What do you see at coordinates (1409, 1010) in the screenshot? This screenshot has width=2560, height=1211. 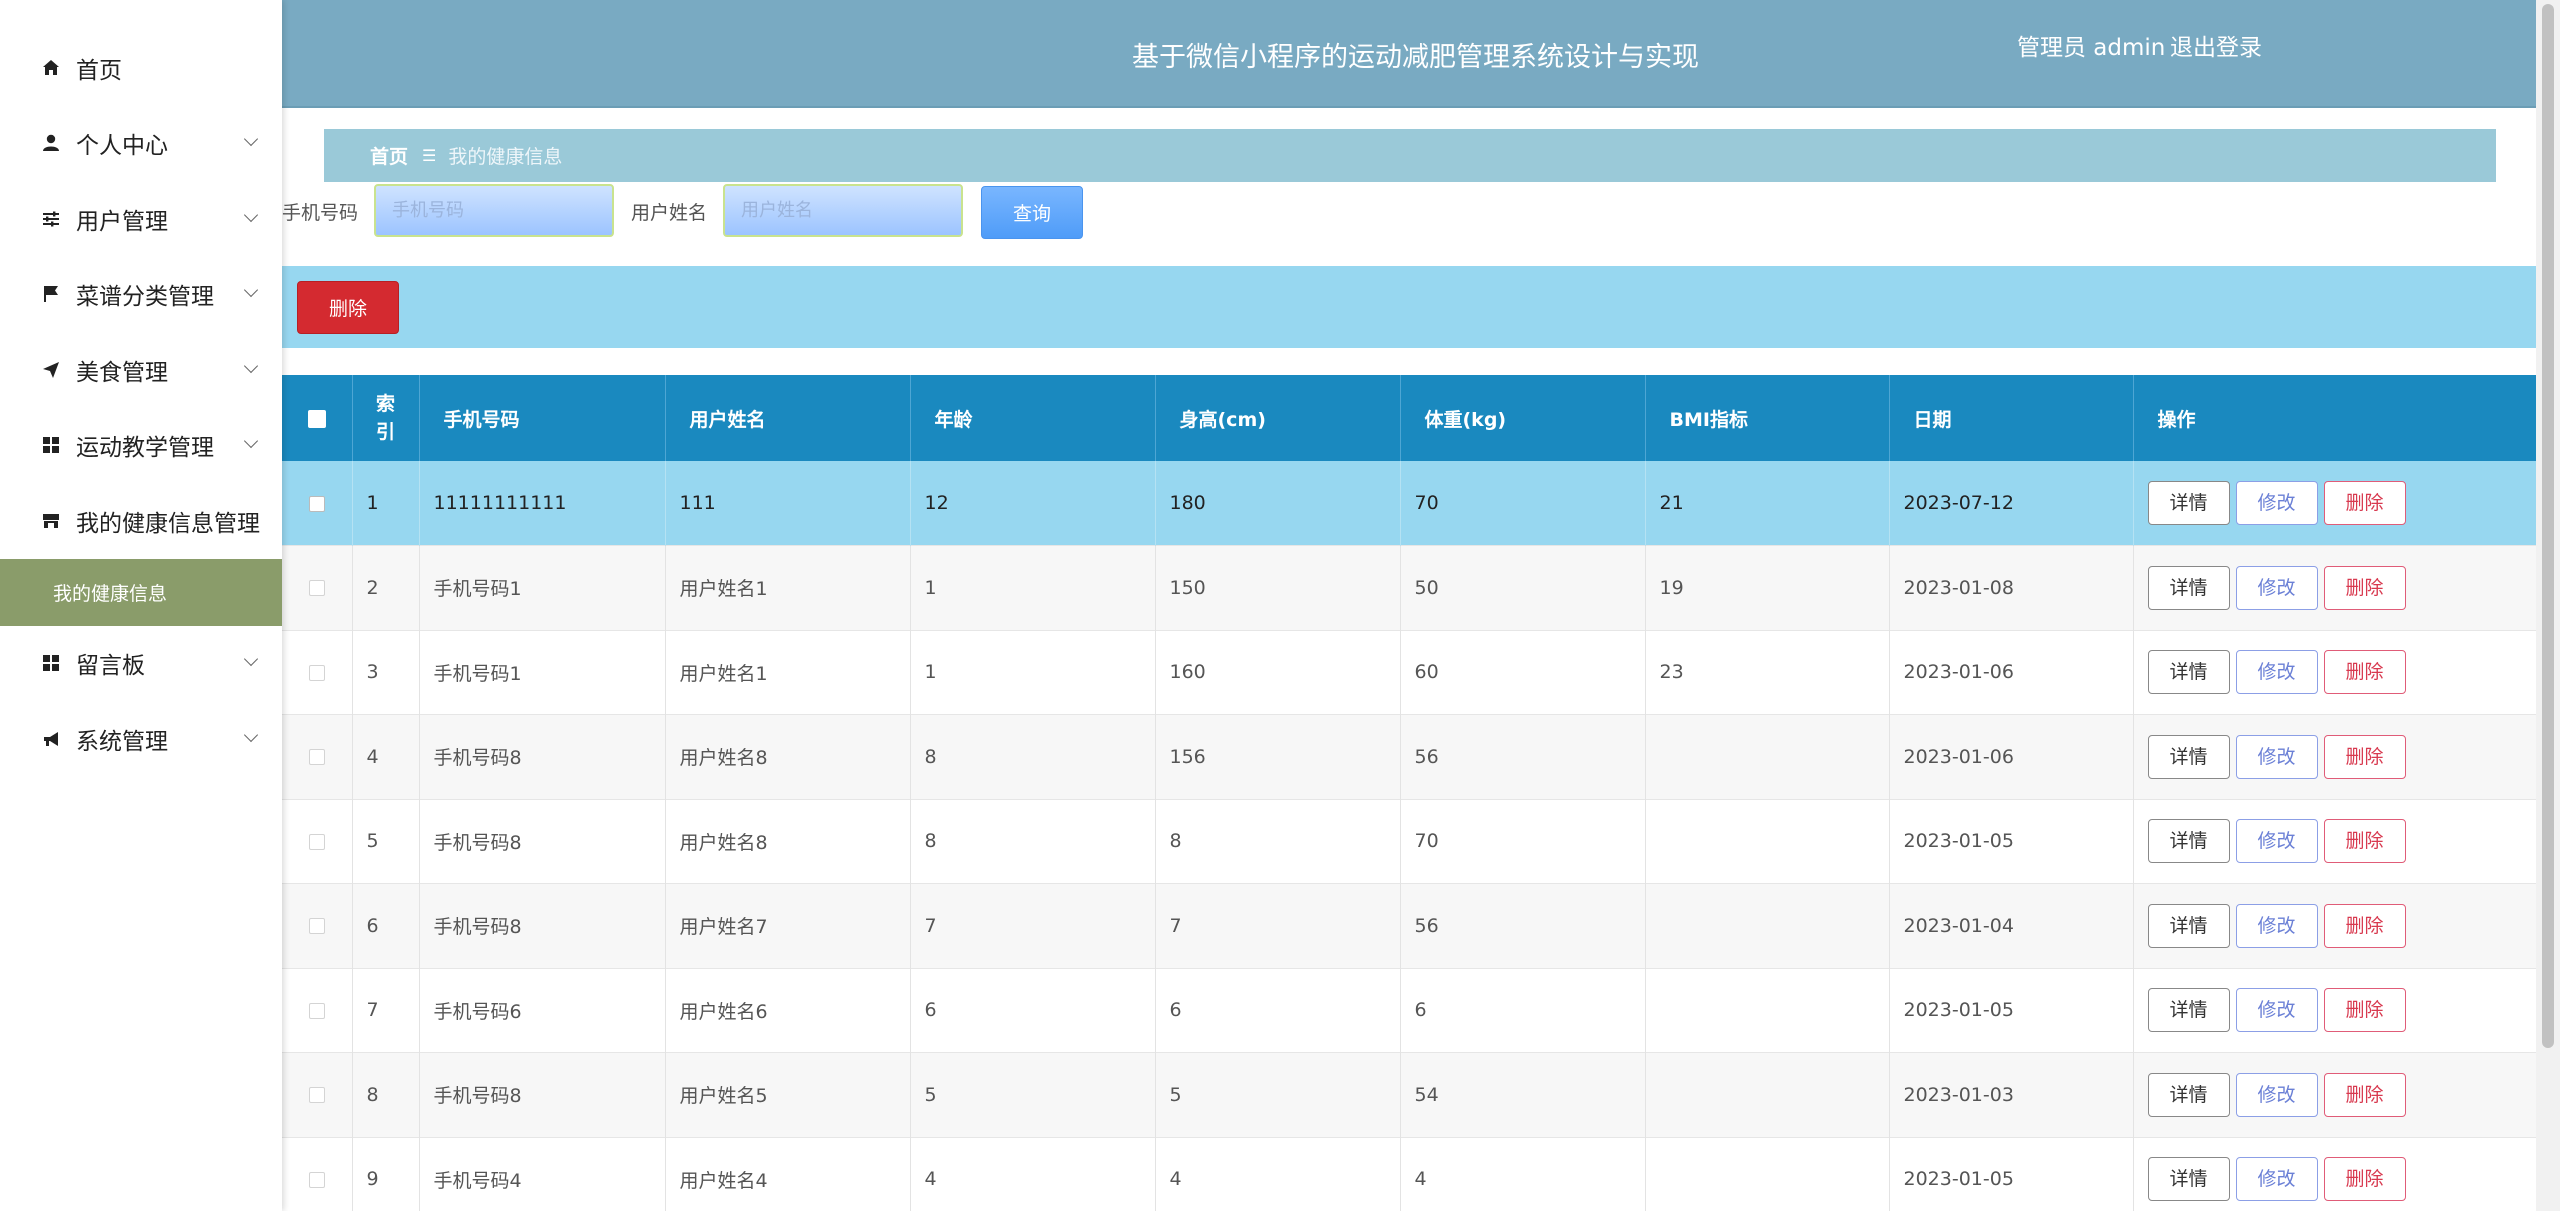 I see `table-row: 7 手机号码6 用户姓名6 6 6 6 2023-01-05 详情 修改 删除` at bounding box center [1409, 1010].